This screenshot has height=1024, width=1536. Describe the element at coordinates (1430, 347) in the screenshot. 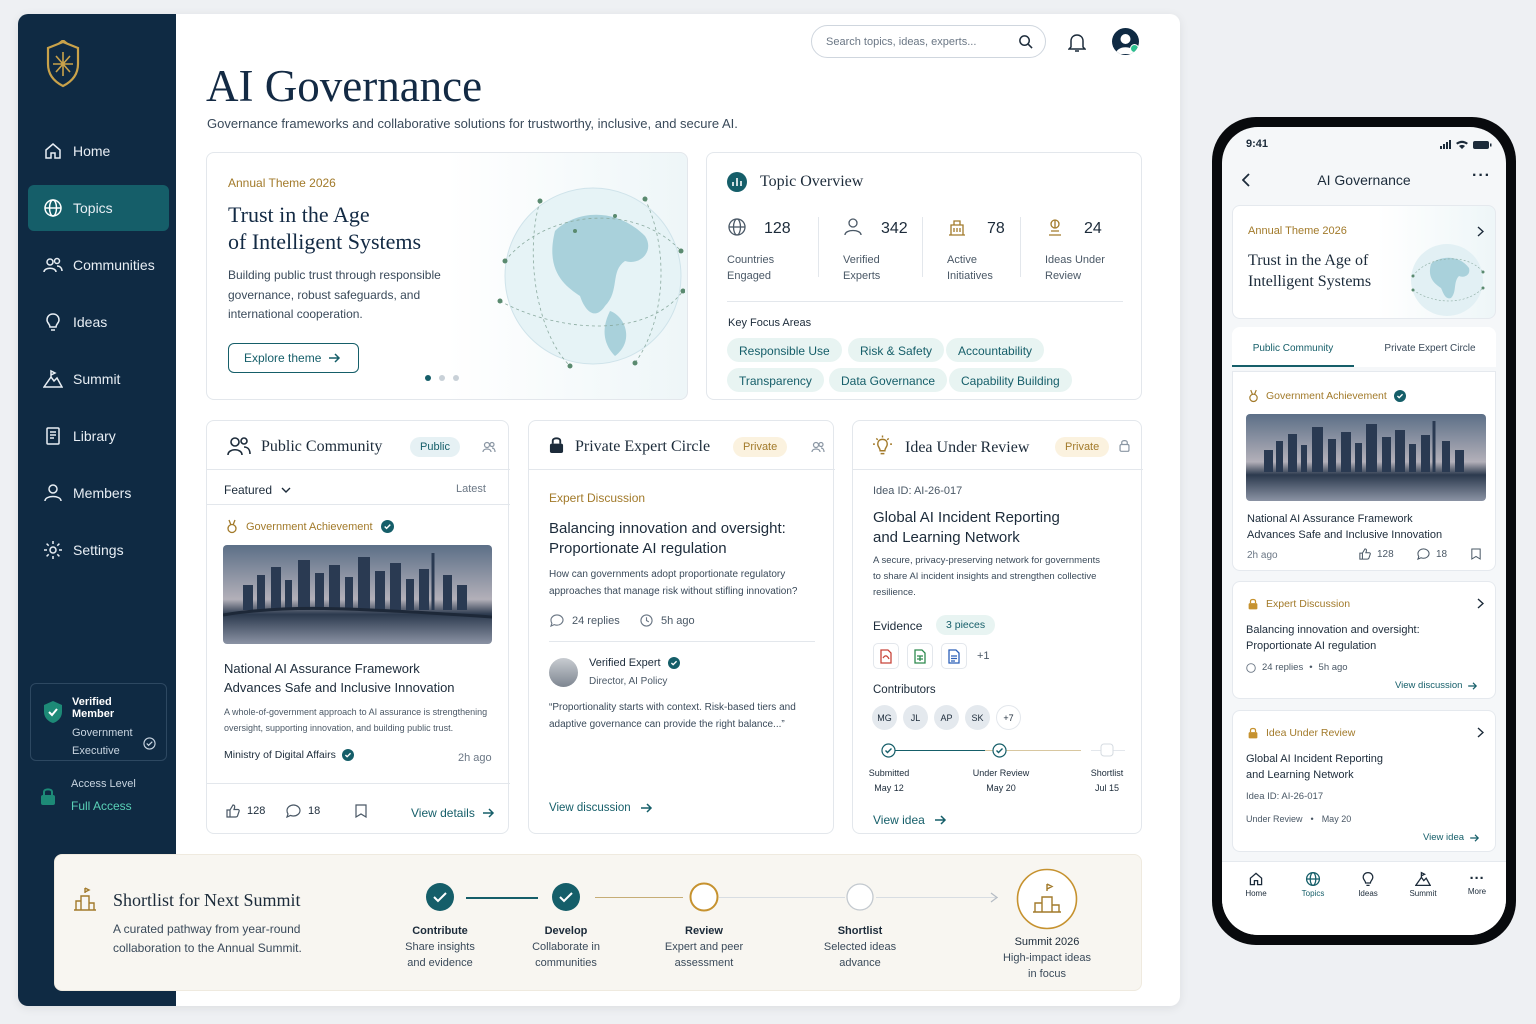

I see `tab-private-expert: Private Expert Circle` at that location.